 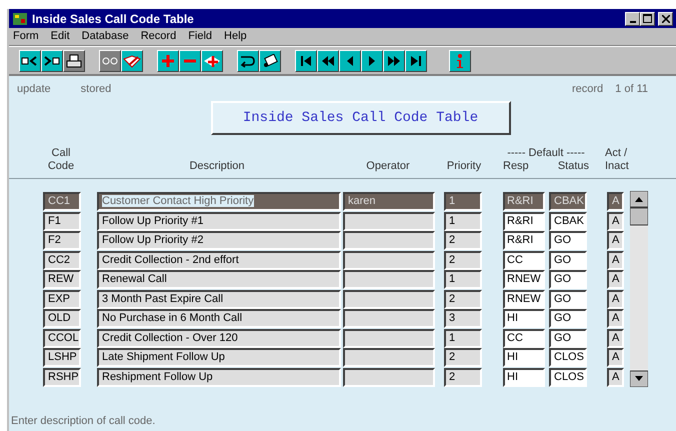 I want to click on minimize-button, so click(x=632, y=19).